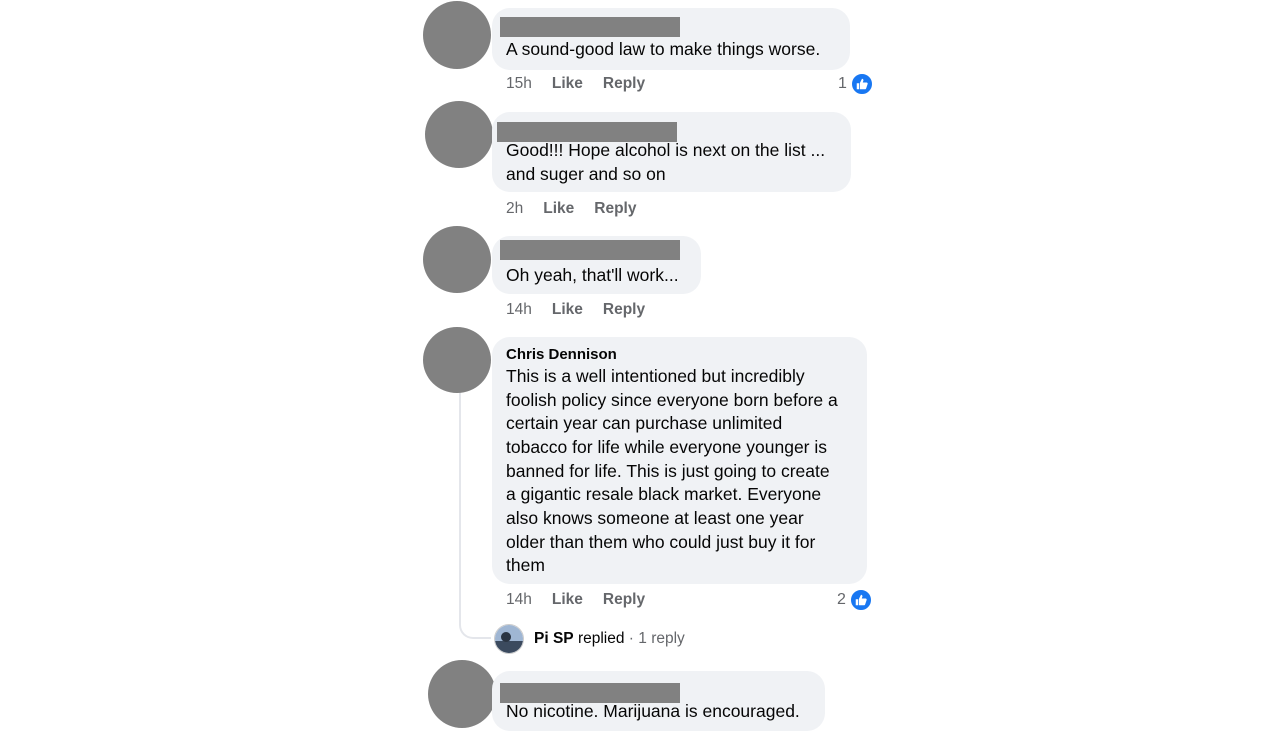 The image size is (1280, 731). Describe the element at coordinates (661, 638) in the screenshot. I see `reply-count: 1 reply` at that location.